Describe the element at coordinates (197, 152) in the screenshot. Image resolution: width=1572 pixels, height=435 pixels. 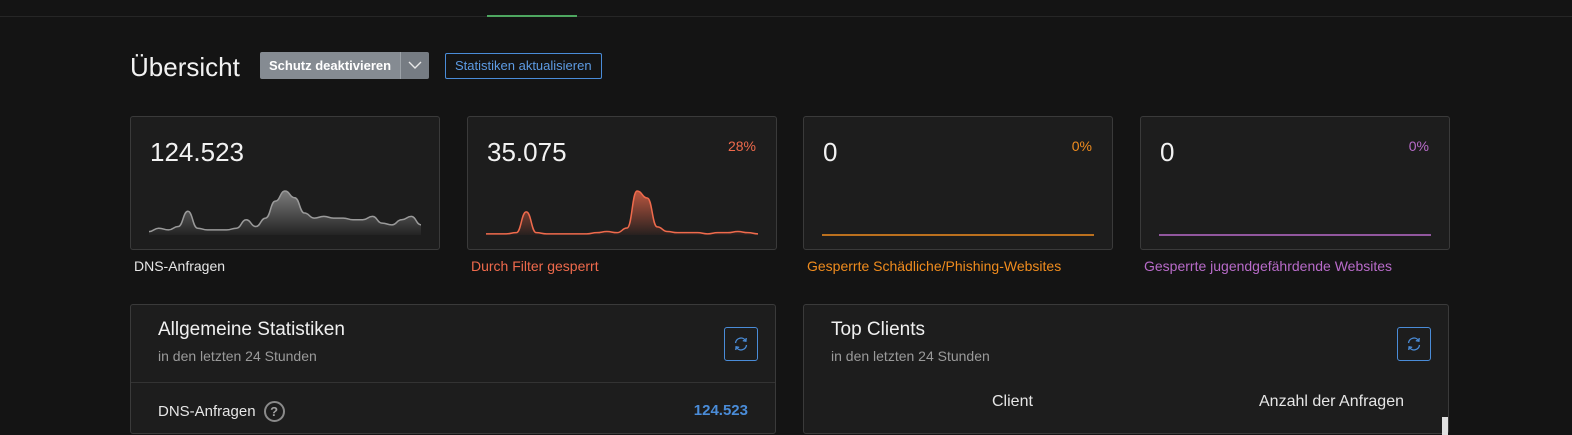
I see `stat-value: 124.523` at that location.